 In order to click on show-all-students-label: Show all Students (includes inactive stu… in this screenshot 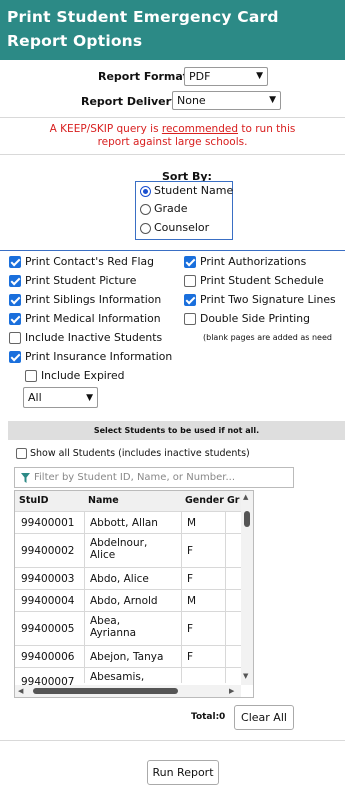, I will do `click(140, 453)`.